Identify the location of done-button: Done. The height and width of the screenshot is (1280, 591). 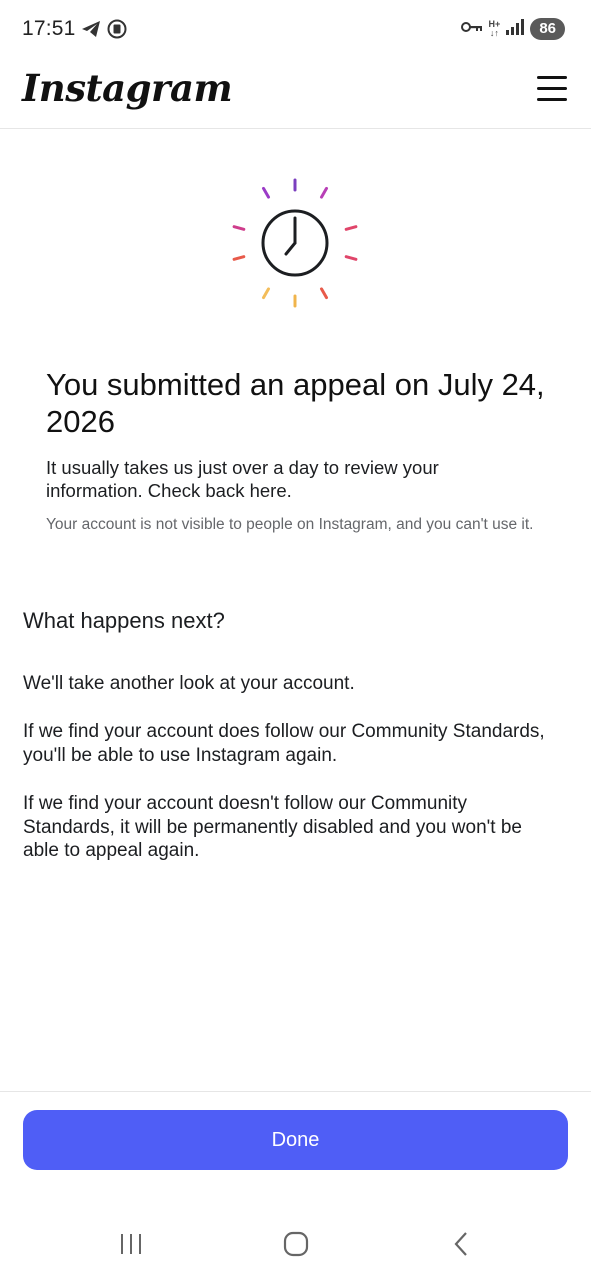
(295, 1140).